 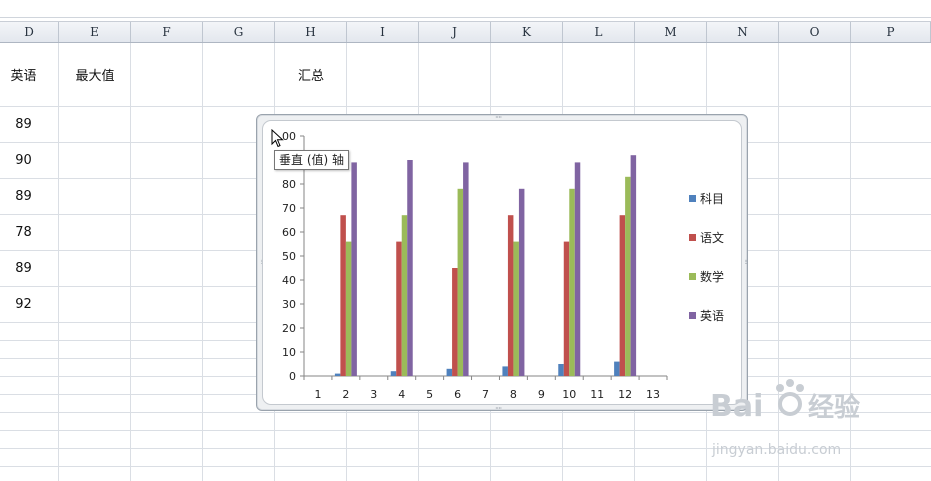 What do you see at coordinates (401, 394) in the screenshot?
I see `x-tick-label: 4` at bounding box center [401, 394].